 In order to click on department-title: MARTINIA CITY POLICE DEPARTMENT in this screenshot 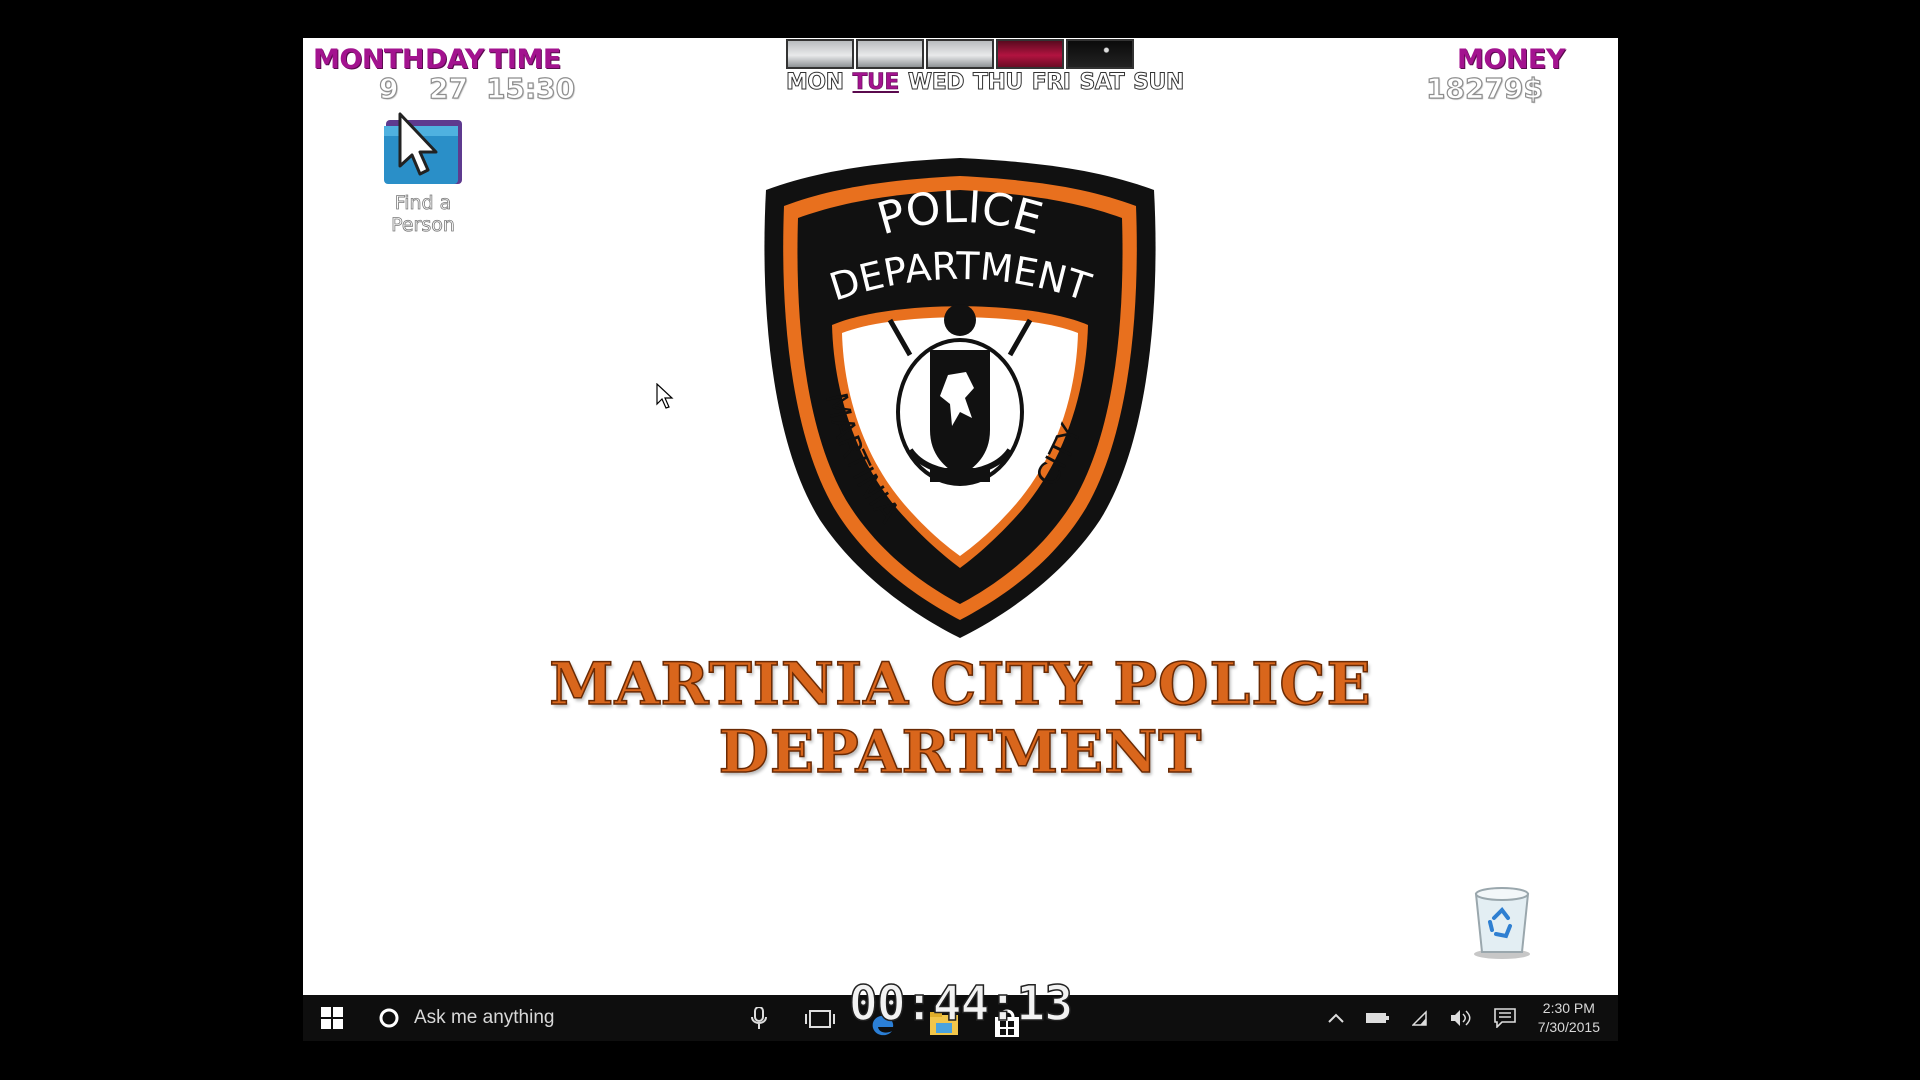, I will do `click(960, 718)`.